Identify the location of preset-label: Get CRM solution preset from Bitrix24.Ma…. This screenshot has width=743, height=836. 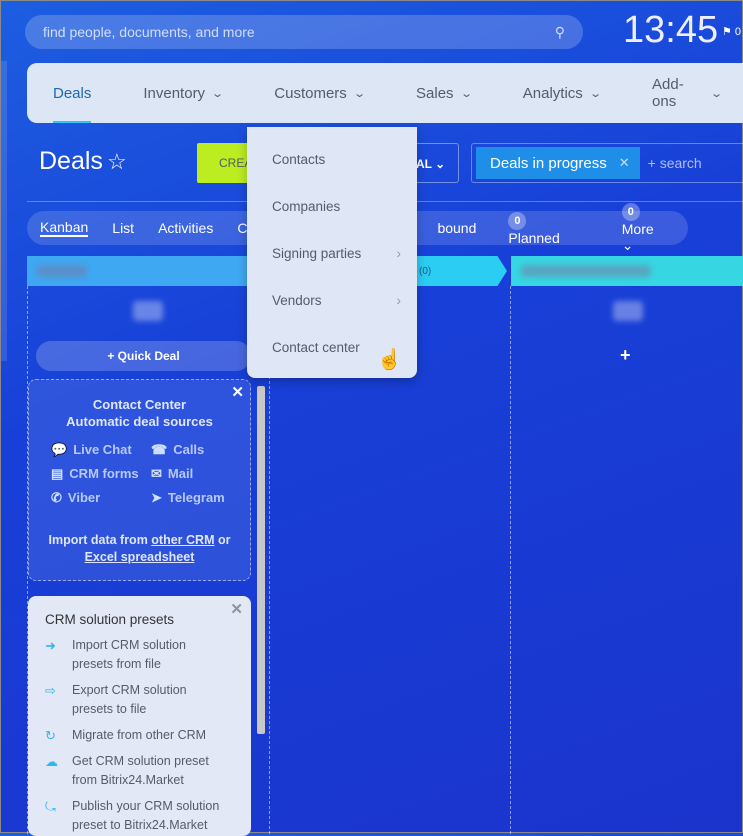
(140, 770).